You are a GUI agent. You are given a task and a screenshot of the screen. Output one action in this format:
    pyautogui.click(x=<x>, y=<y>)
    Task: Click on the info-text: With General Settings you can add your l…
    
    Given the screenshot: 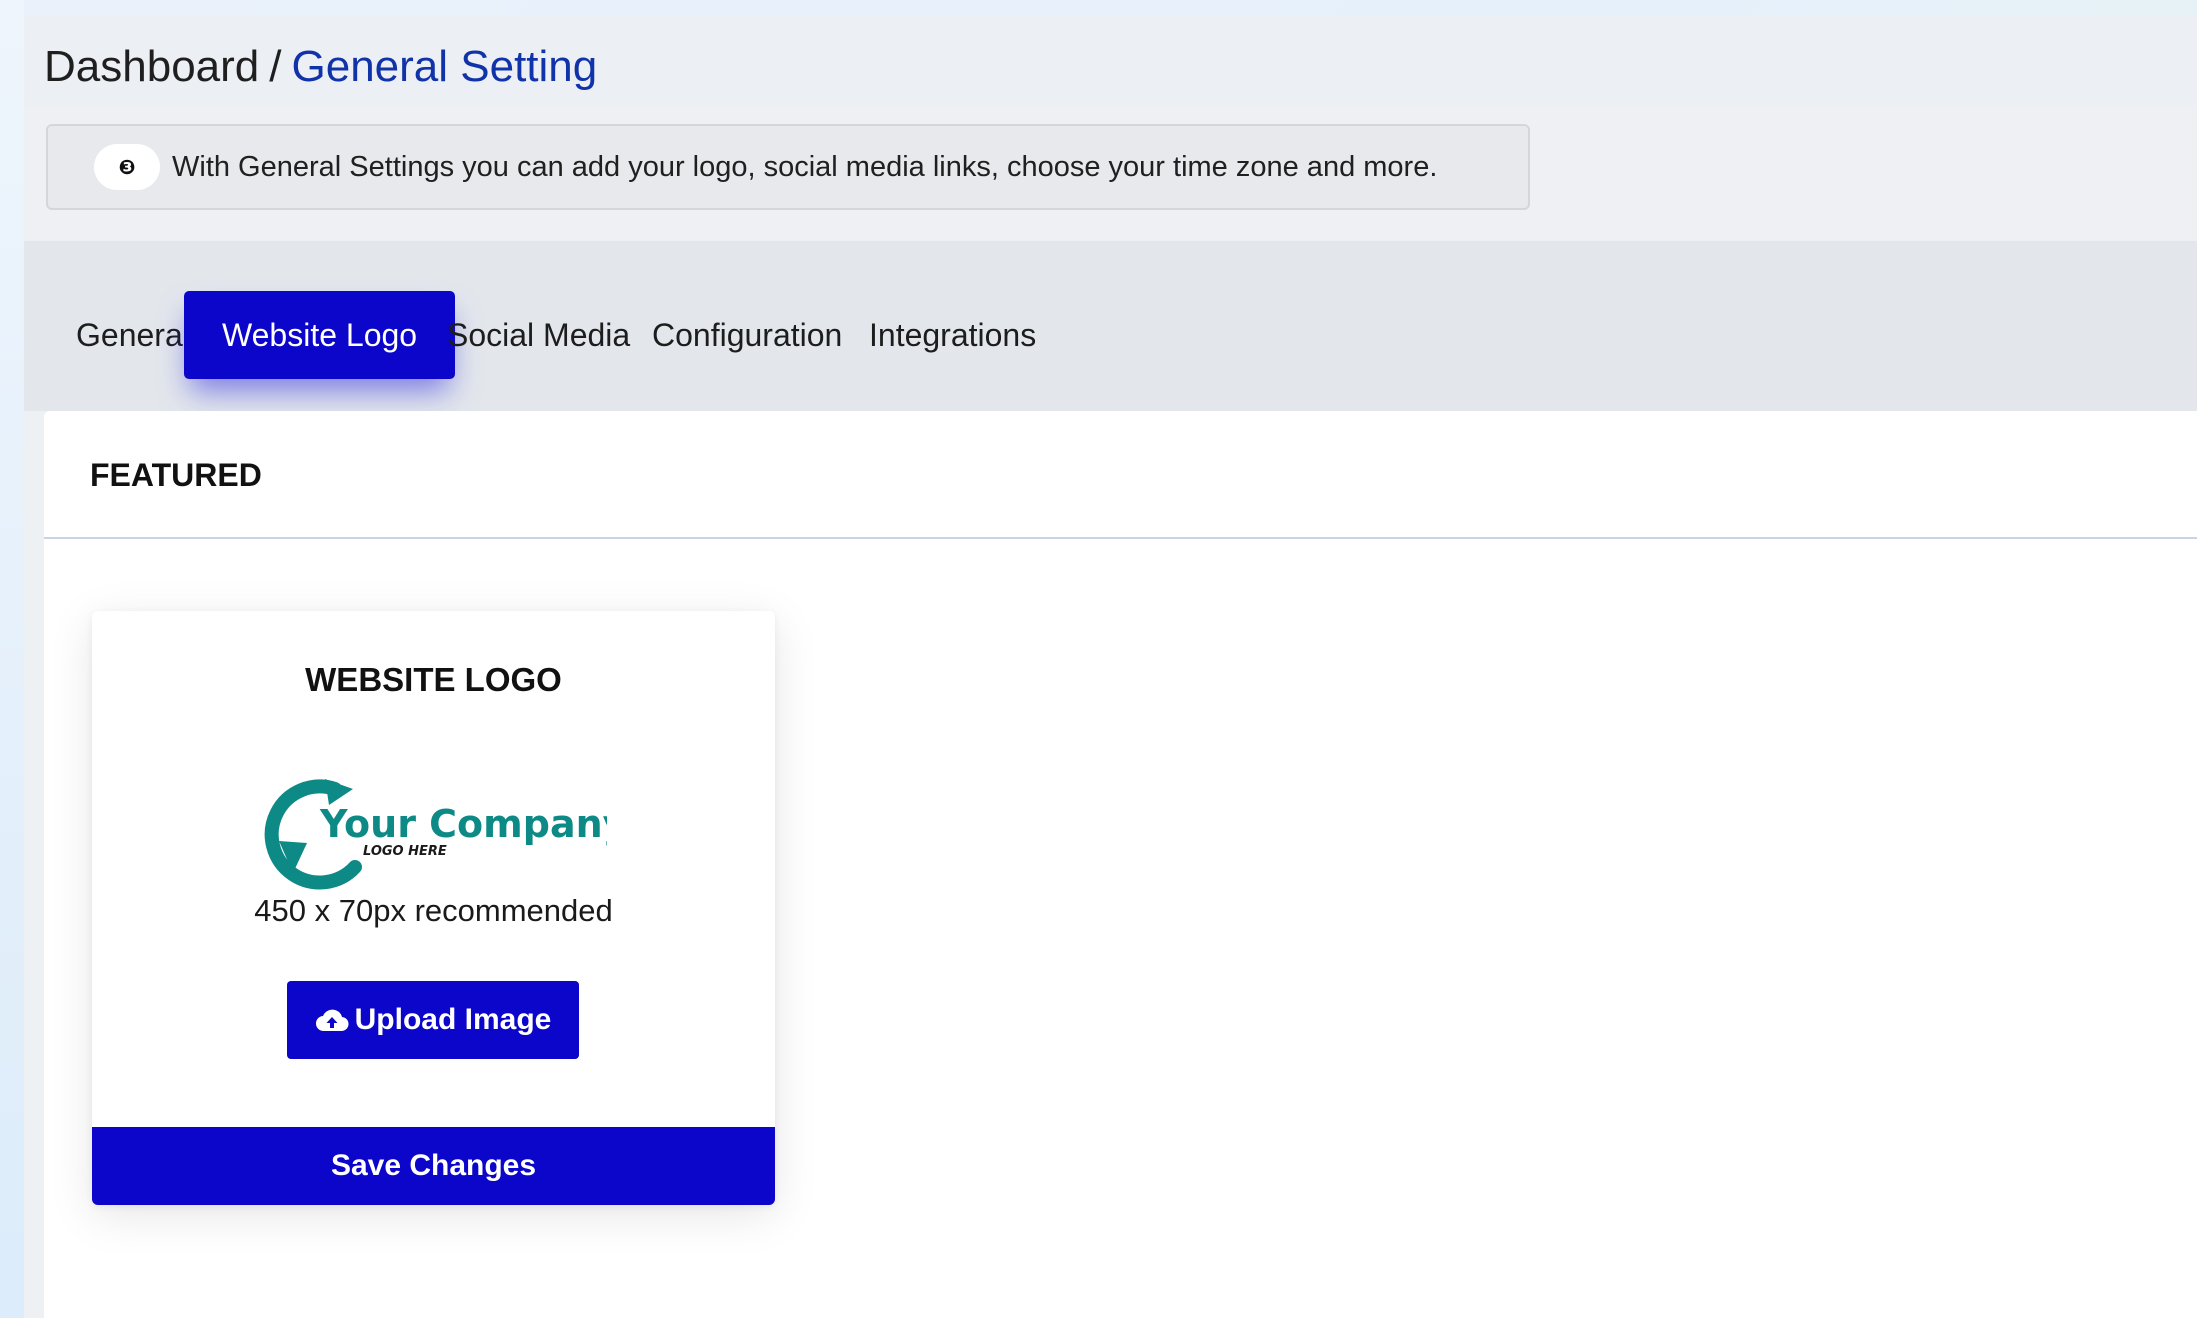 What is the action you would take?
    pyautogui.click(x=805, y=166)
    